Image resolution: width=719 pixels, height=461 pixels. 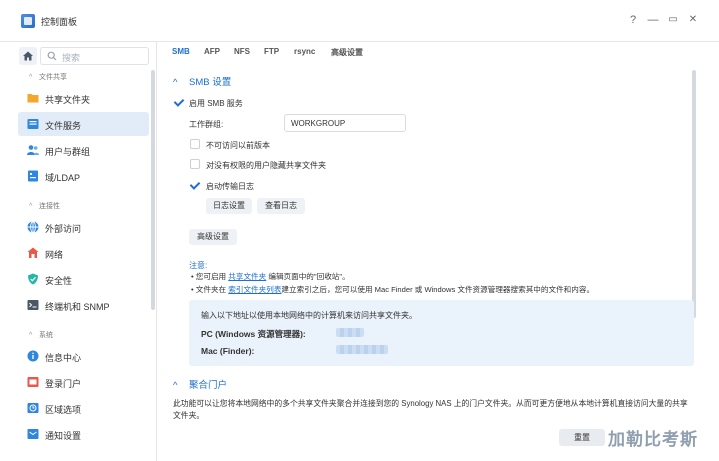 What do you see at coordinates (83, 176) in the screenshot?
I see `sidebar-item-domain-ldap: 域/LDAP` at bounding box center [83, 176].